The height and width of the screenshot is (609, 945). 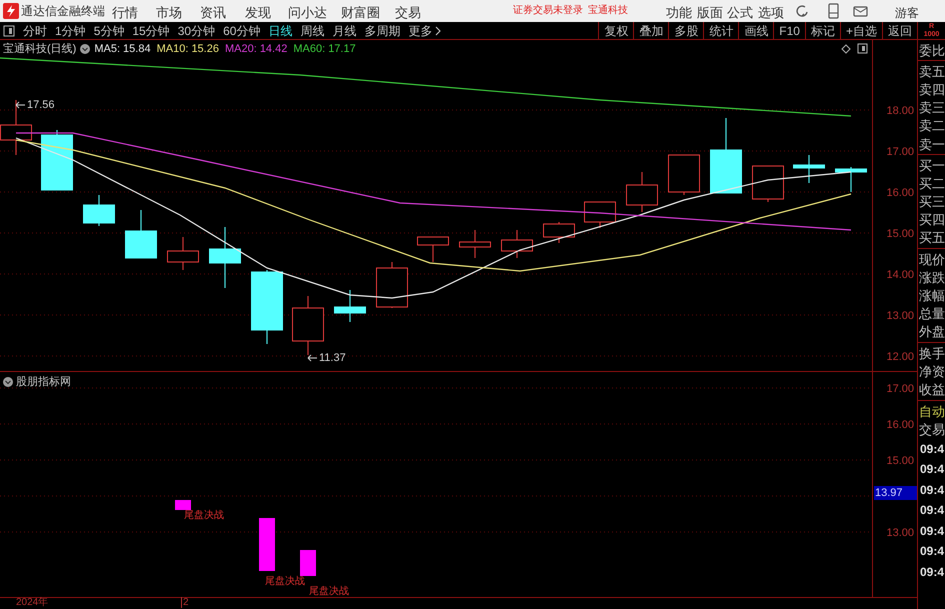 What do you see at coordinates (39, 49) in the screenshot?
I see `chart-title: 宝通科技(日线)` at bounding box center [39, 49].